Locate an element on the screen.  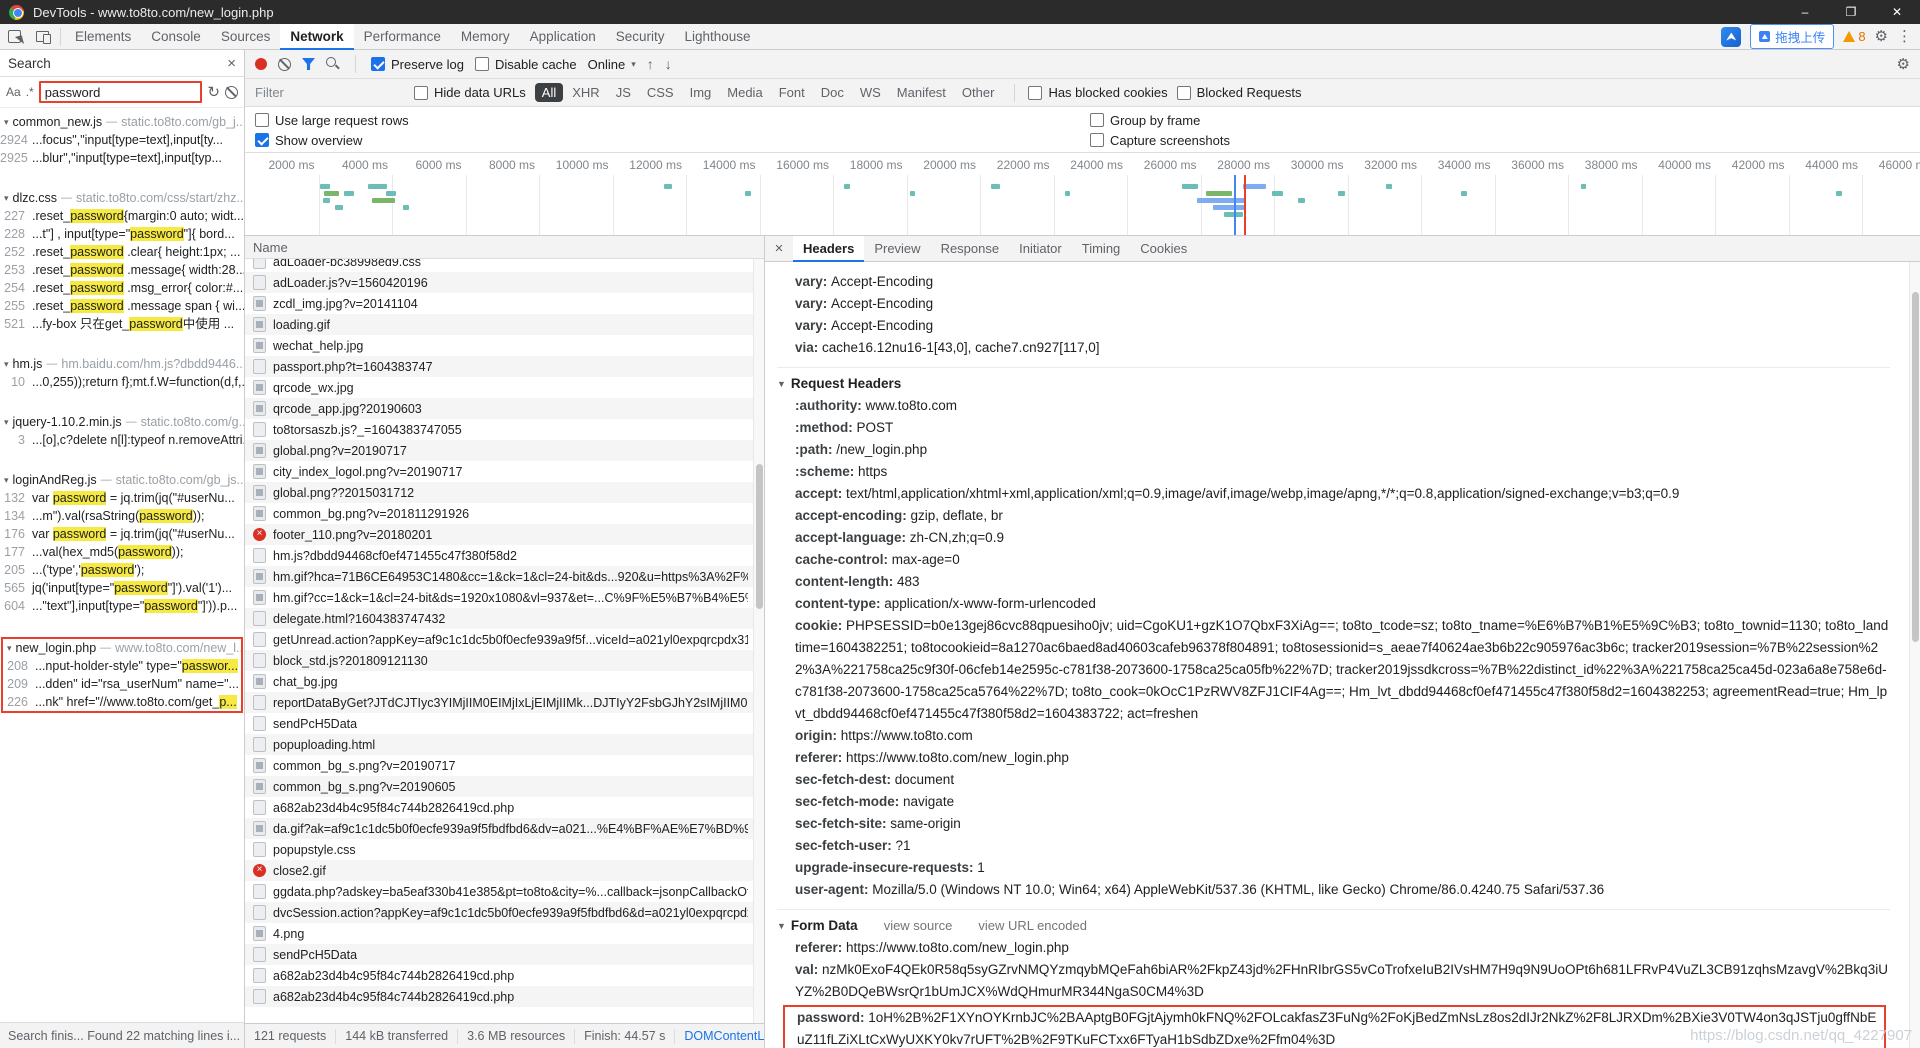
extension-icon is located at coordinates (1731, 36).